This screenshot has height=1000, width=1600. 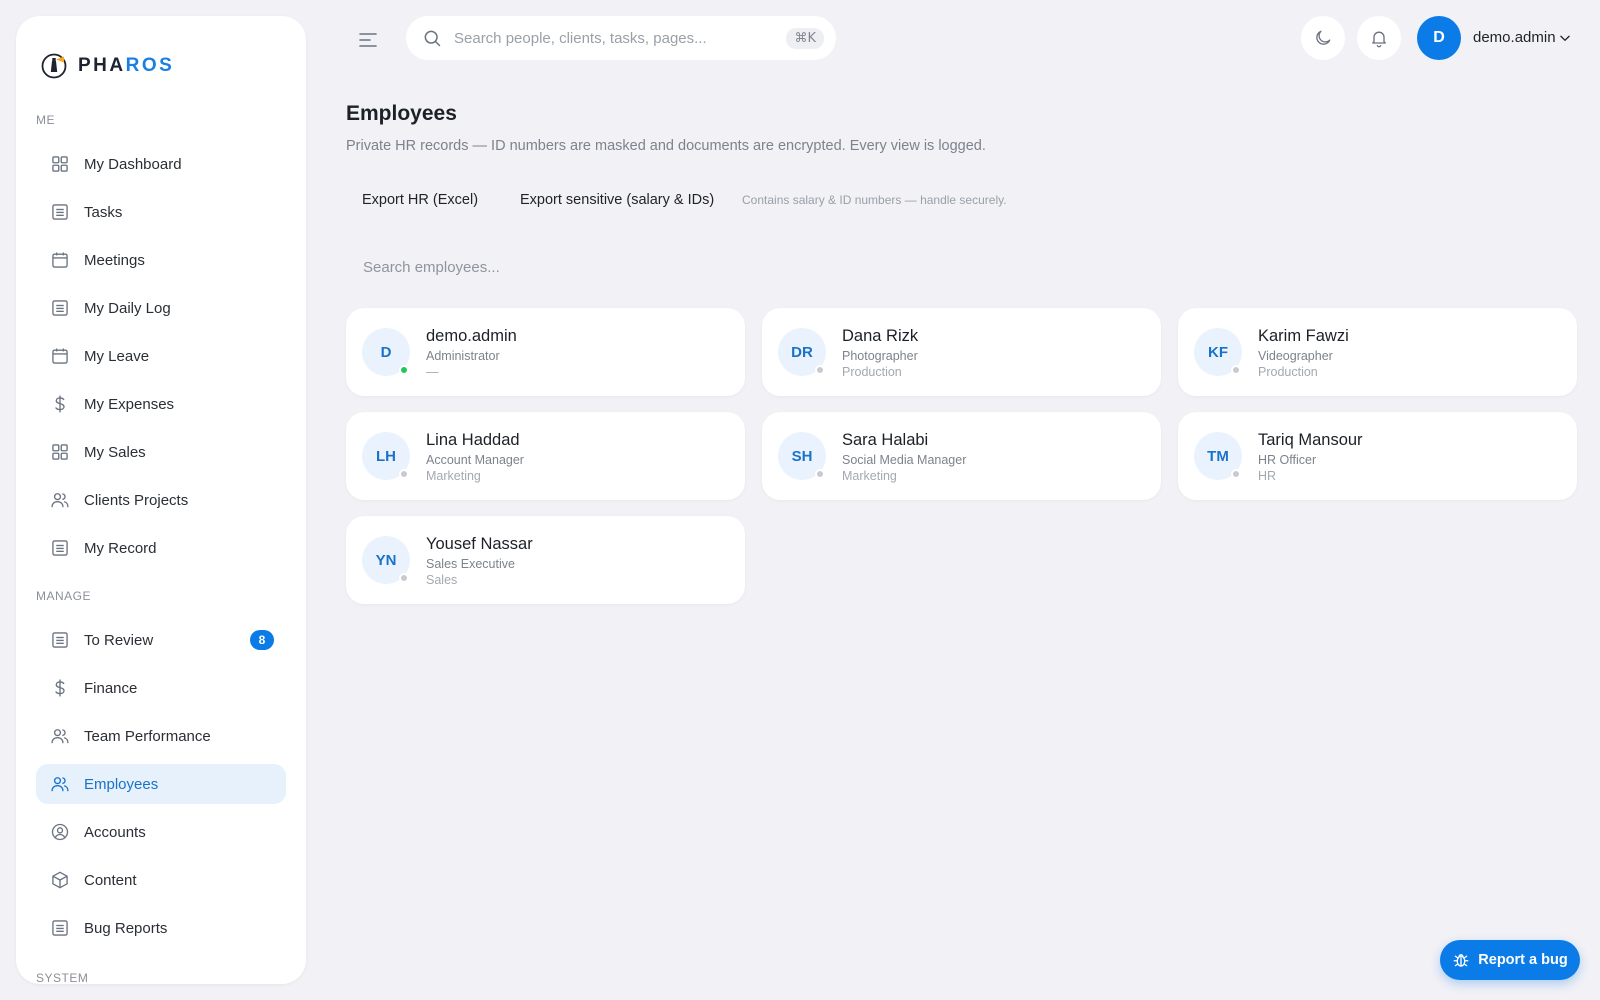 What do you see at coordinates (885, 440) in the screenshot?
I see `employee-name: Sara Halabi` at bounding box center [885, 440].